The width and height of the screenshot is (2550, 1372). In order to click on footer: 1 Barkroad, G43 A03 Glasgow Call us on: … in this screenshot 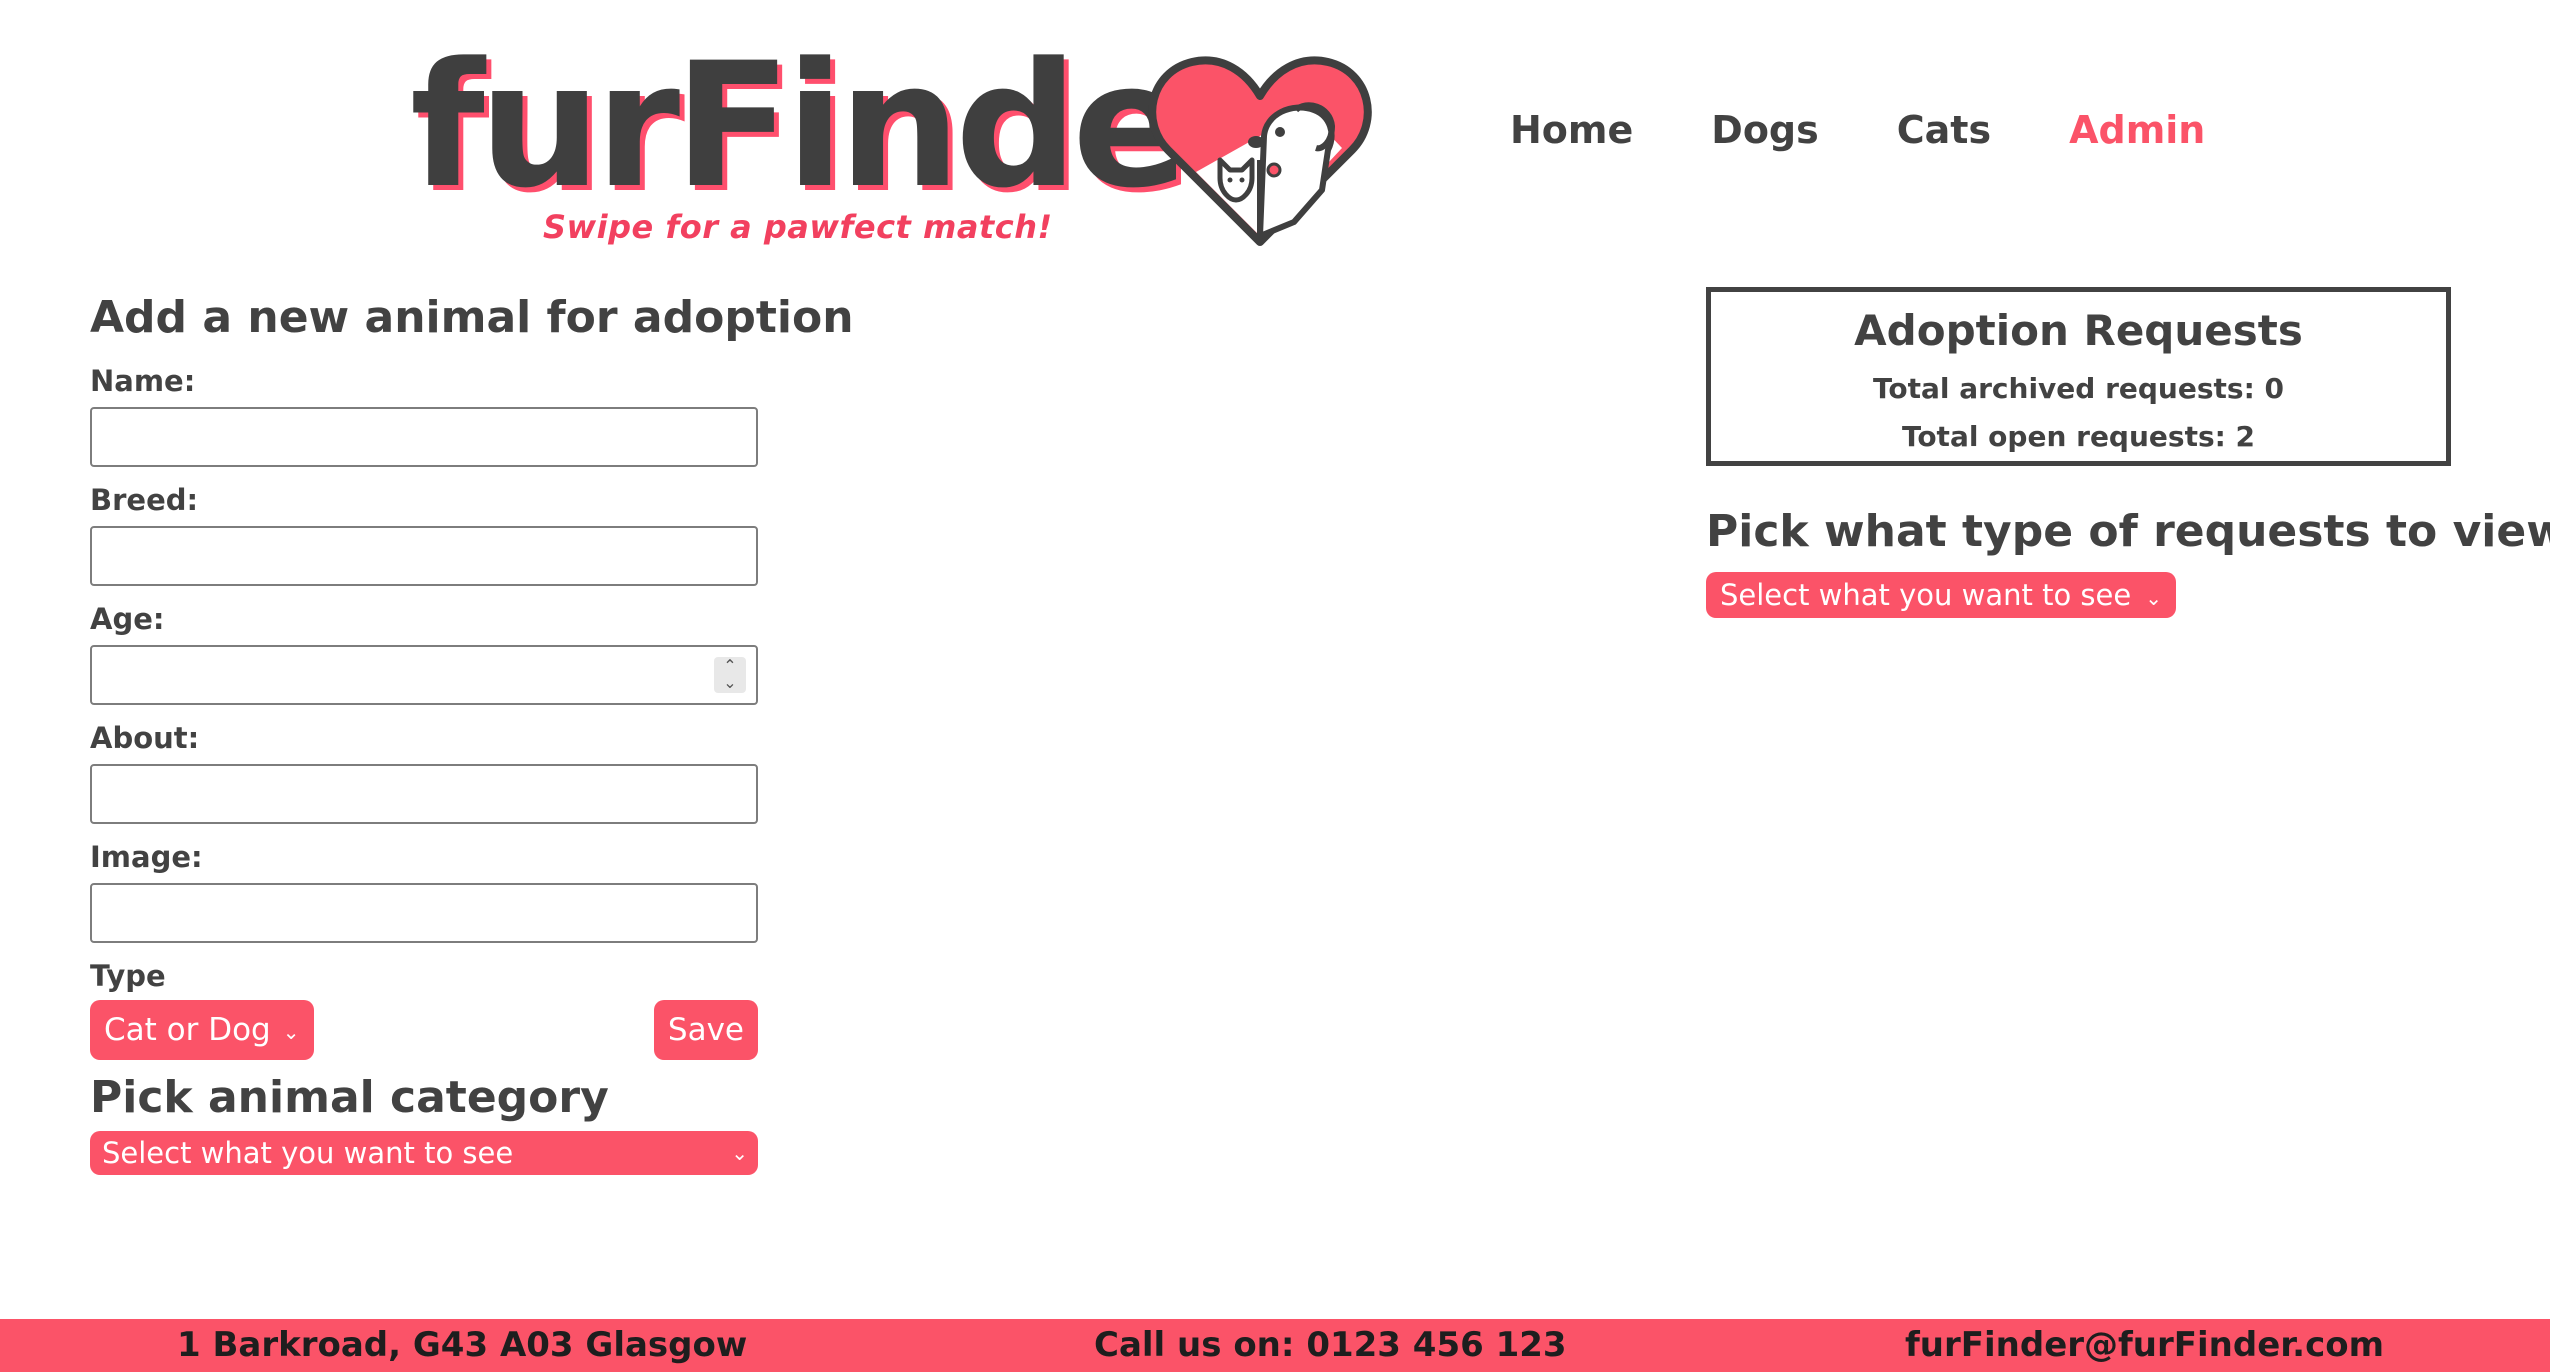, I will do `click(1275, 1345)`.